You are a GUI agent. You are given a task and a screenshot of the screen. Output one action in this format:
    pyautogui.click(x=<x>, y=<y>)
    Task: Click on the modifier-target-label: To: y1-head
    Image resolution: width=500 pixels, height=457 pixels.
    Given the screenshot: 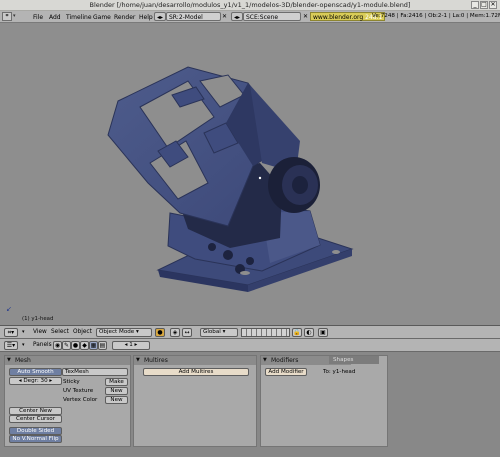 What is the action you would take?
    pyautogui.click(x=339, y=372)
    